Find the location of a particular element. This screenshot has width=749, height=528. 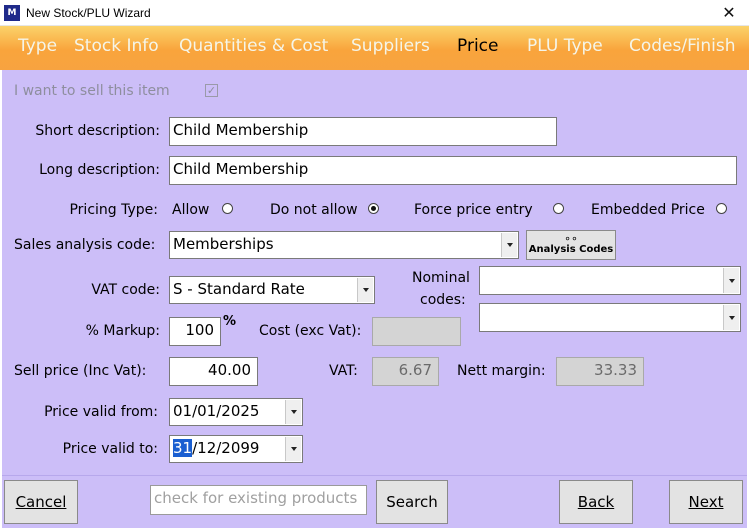

cost-label: Cost (exc Vat): is located at coordinates (310, 331).